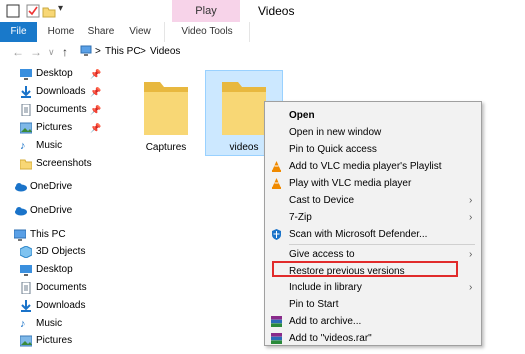  What do you see at coordinates (335, 132) in the screenshot?
I see `menu-item-label: Open in new window` at bounding box center [335, 132].